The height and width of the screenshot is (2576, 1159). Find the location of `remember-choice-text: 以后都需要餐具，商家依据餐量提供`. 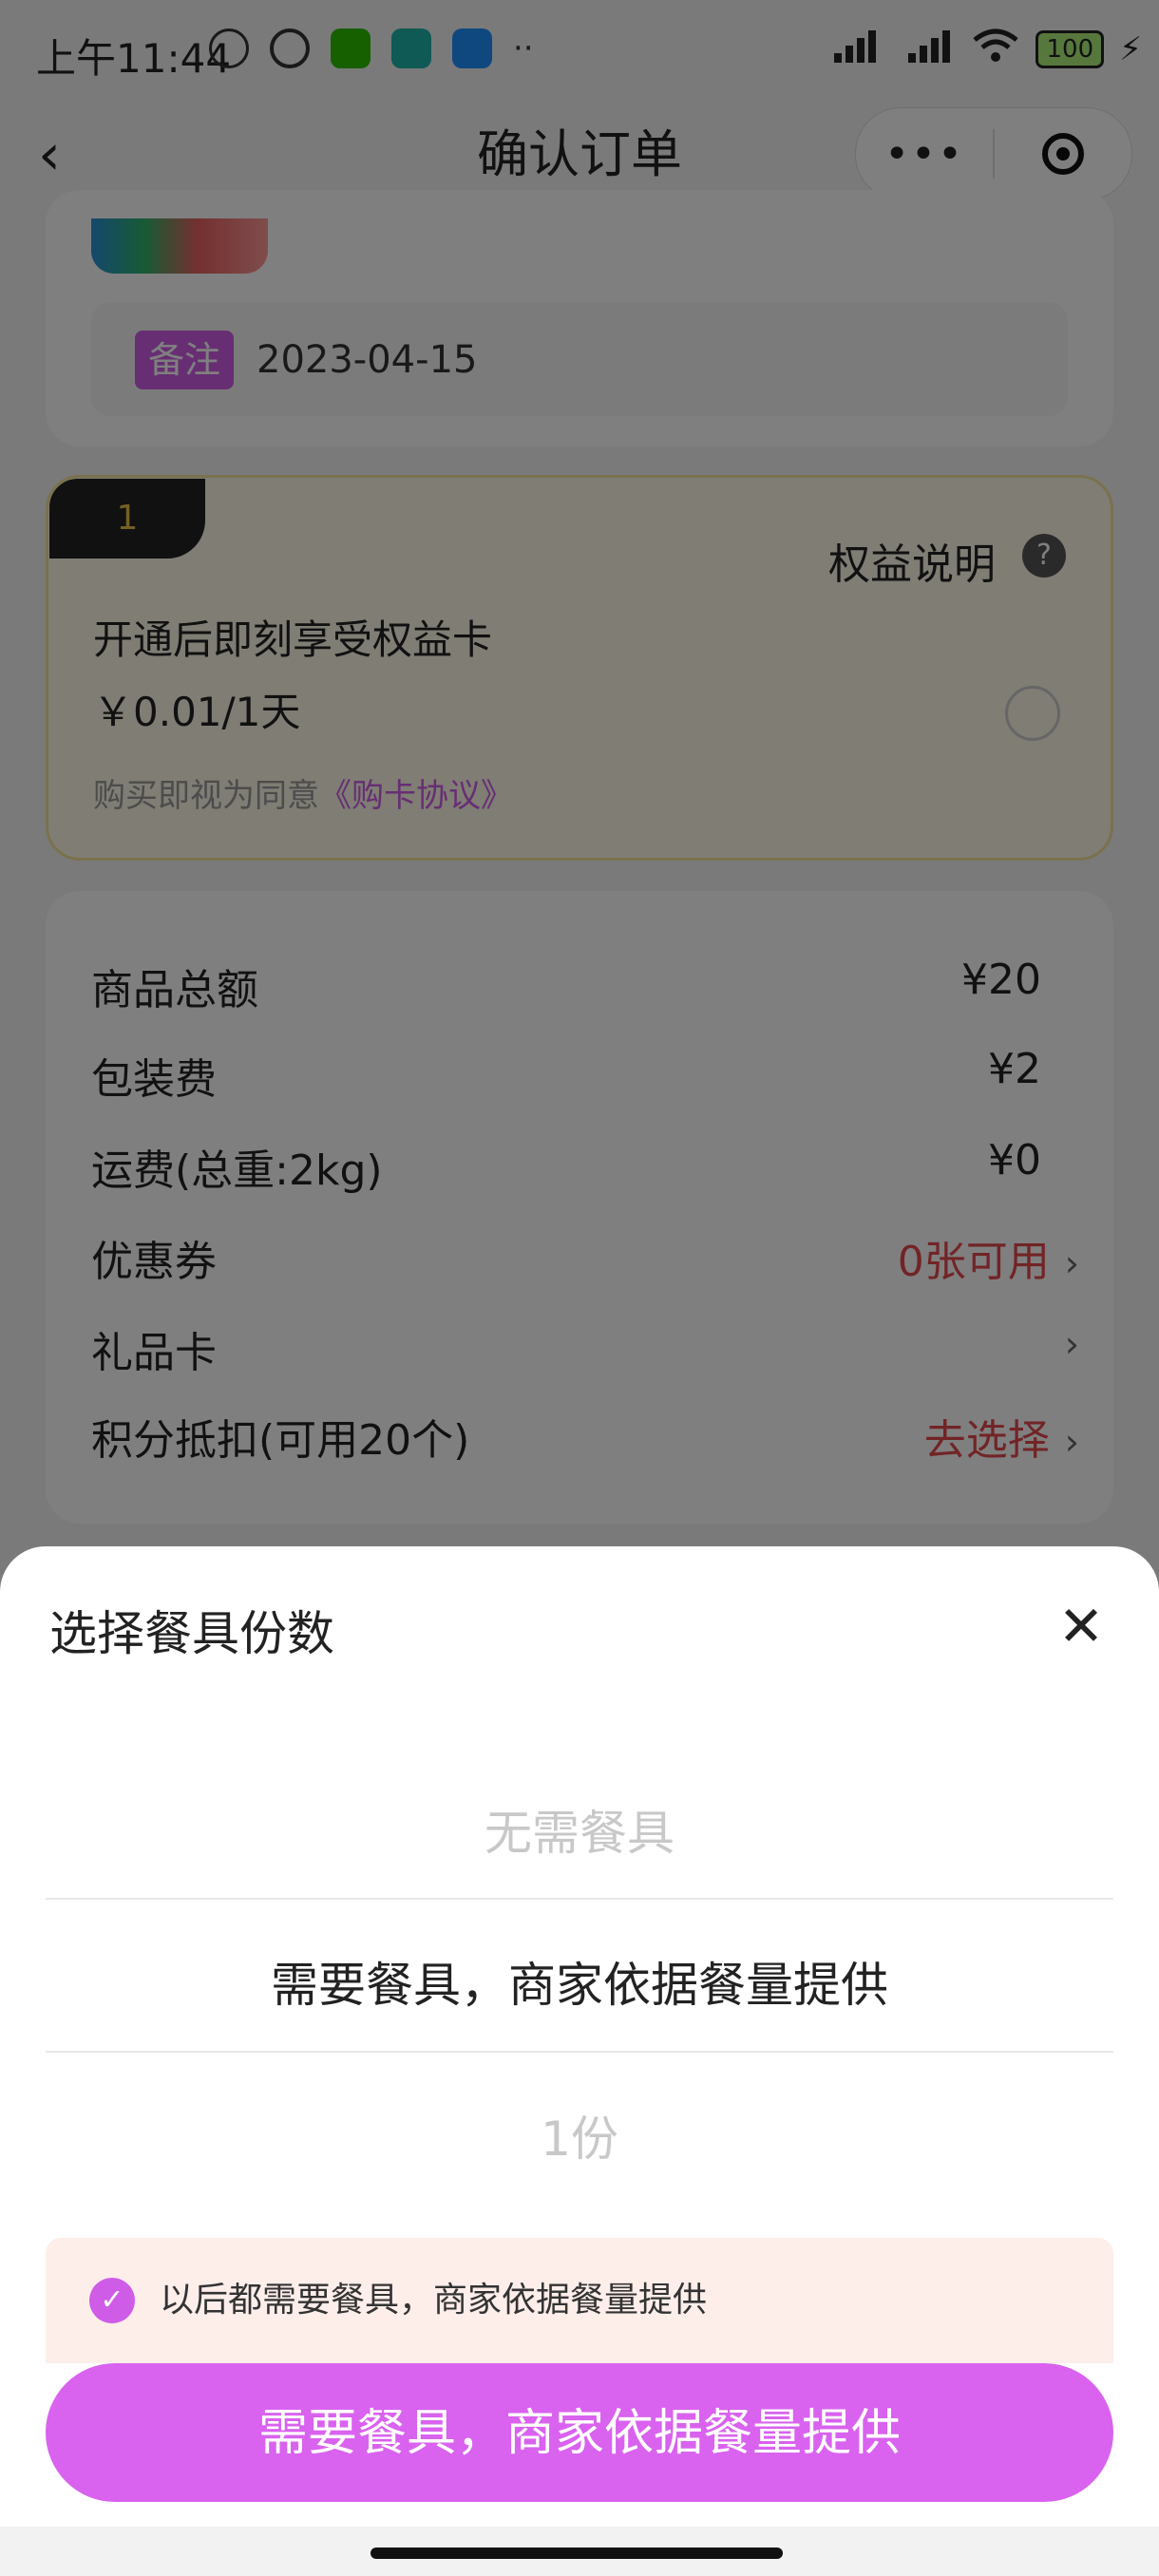

remember-choice-text: 以后都需要餐具，商家依据餐量提供 is located at coordinates (434, 2300).